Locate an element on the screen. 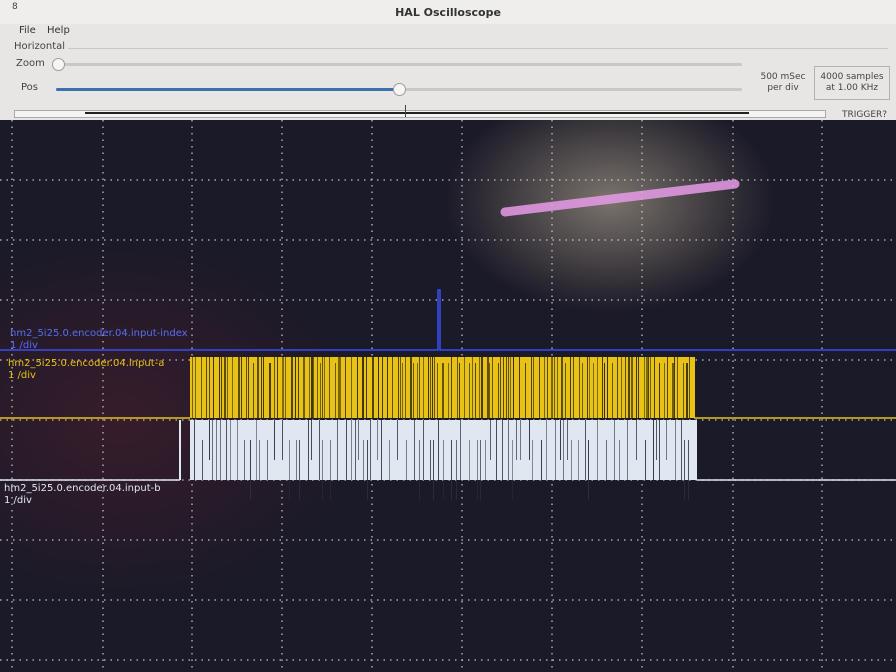  menu-file: File is located at coordinates (27, 30).